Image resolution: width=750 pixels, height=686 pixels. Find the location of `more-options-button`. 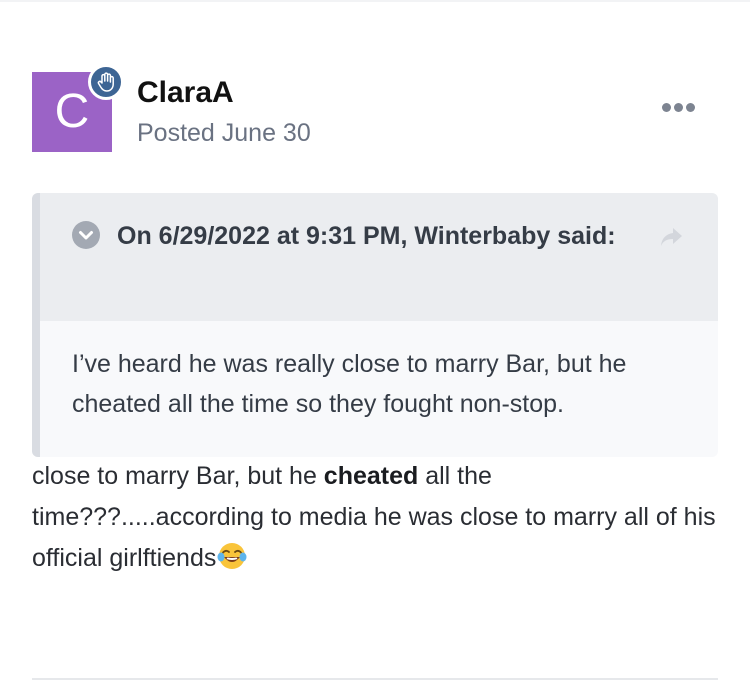

more-options-button is located at coordinates (678, 107).